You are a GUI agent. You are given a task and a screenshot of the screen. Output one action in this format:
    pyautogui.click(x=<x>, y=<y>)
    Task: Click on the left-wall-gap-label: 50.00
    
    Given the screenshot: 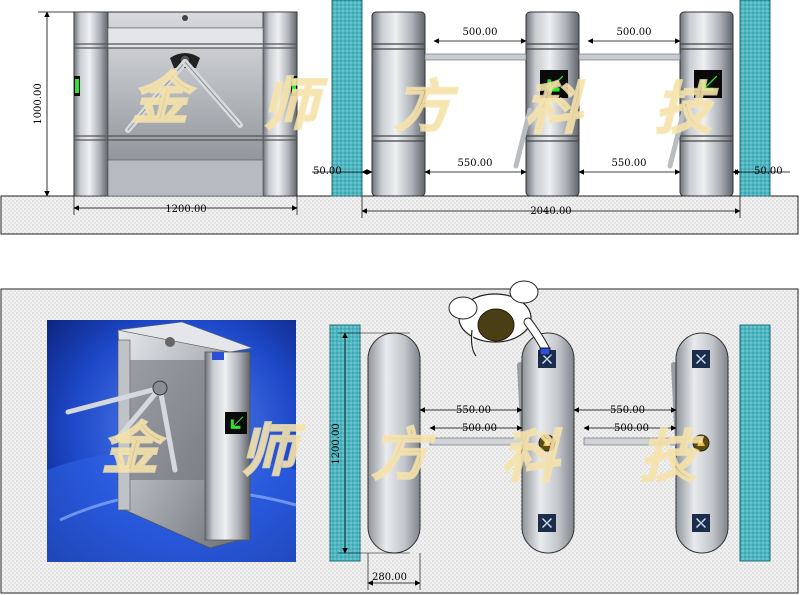 What is the action you would take?
    pyautogui.click(x=327, y=171)
    